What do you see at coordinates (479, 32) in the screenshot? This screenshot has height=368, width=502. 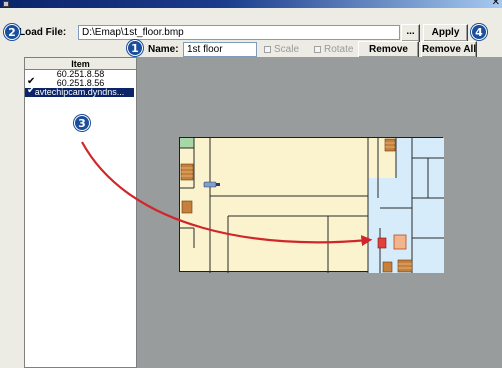 I see `callout-4: 4` at bounding box center [479, 32].